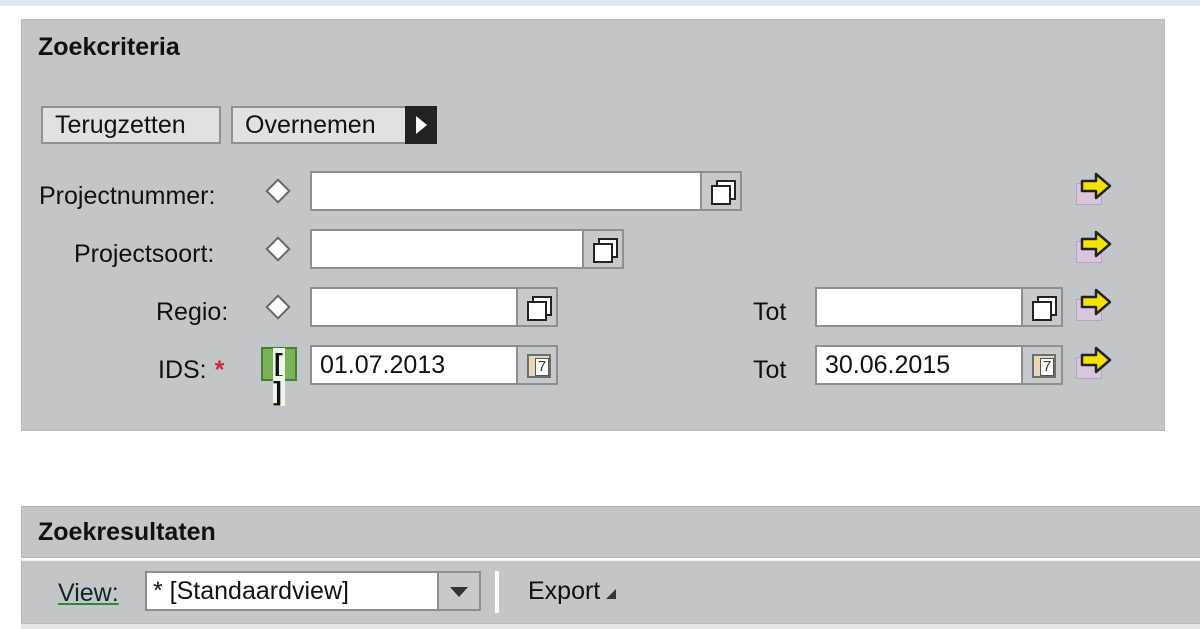 Image resolution: width=1200 pixels, height=629 pixels. Describe the element at coordinates (144, 254) in the screenshot. I see `projectsoort-label: Projectsoort:` at that location.